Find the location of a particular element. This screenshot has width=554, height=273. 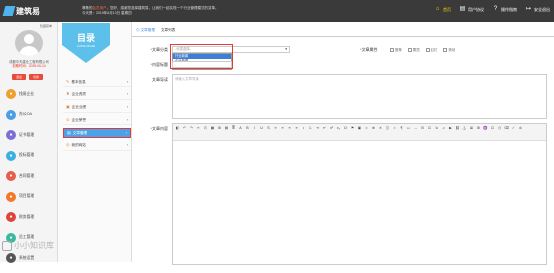

summary-textarea: 请输入文章导读 is located at coordinates (359, 96).